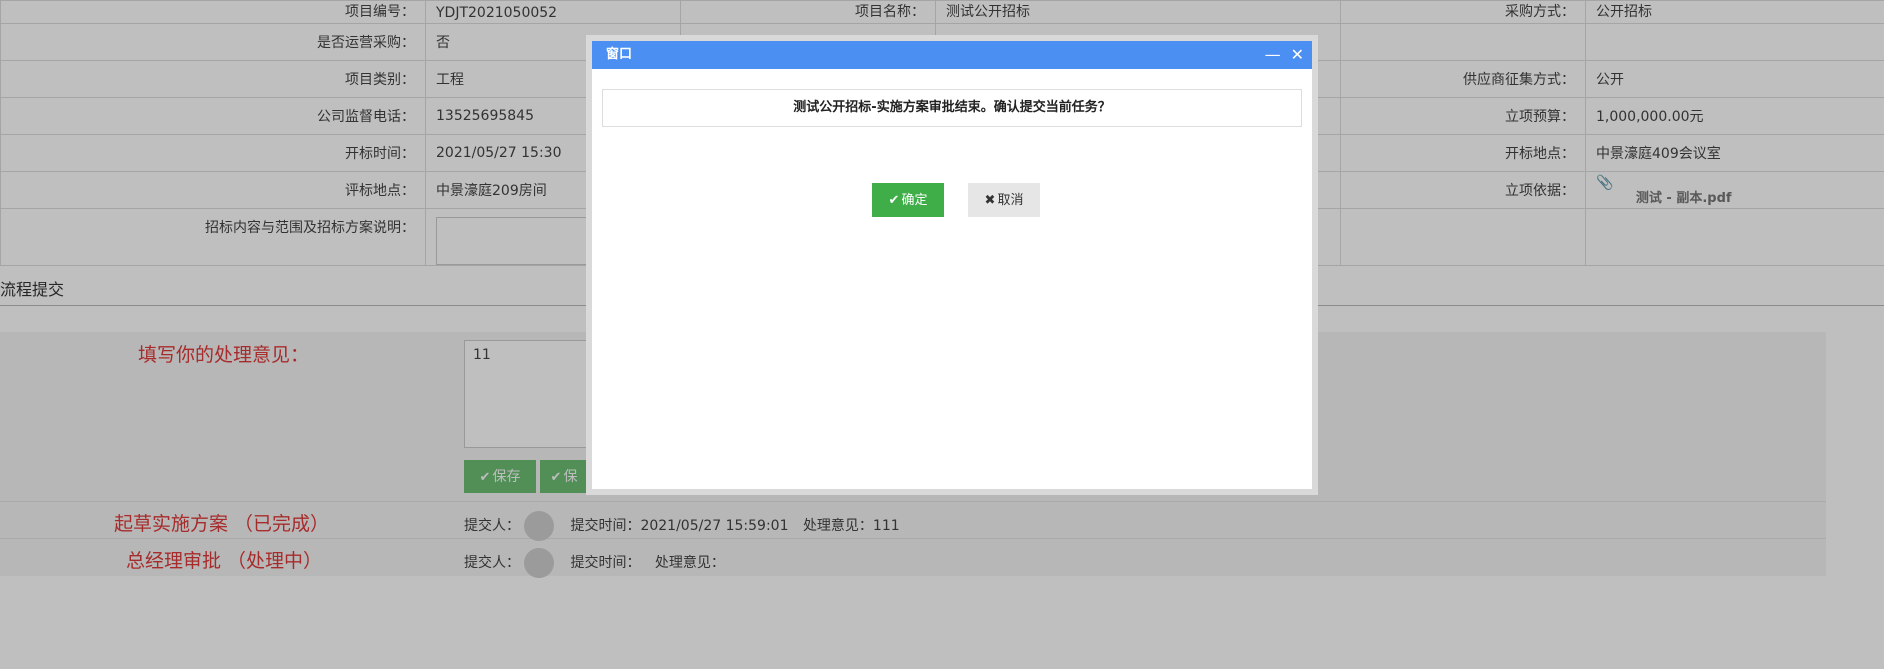 This screenshot has width=1884, height=669. Describe the element at coordinates (894, 199) in the screenshot. I see `check-icon: ✔` at that location.